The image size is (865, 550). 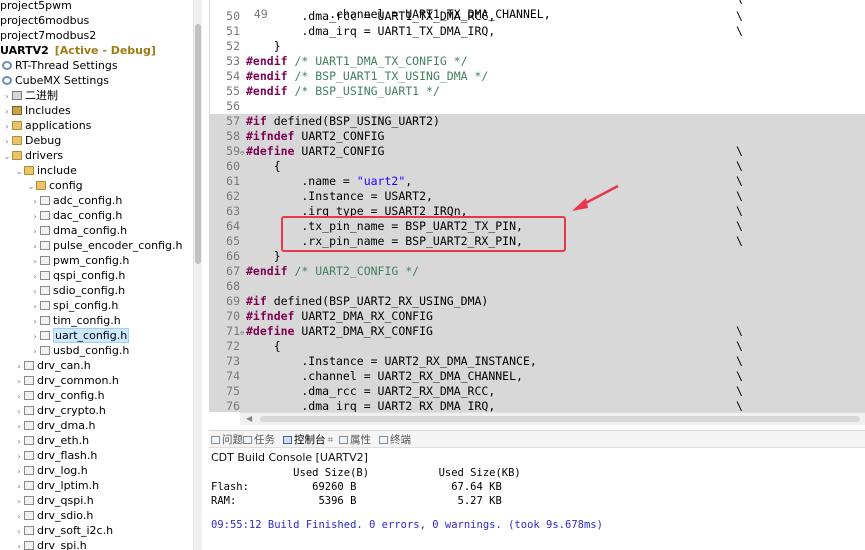 I want to click on tree-item: › drv_qspi.h, so click(x=53, y=501).